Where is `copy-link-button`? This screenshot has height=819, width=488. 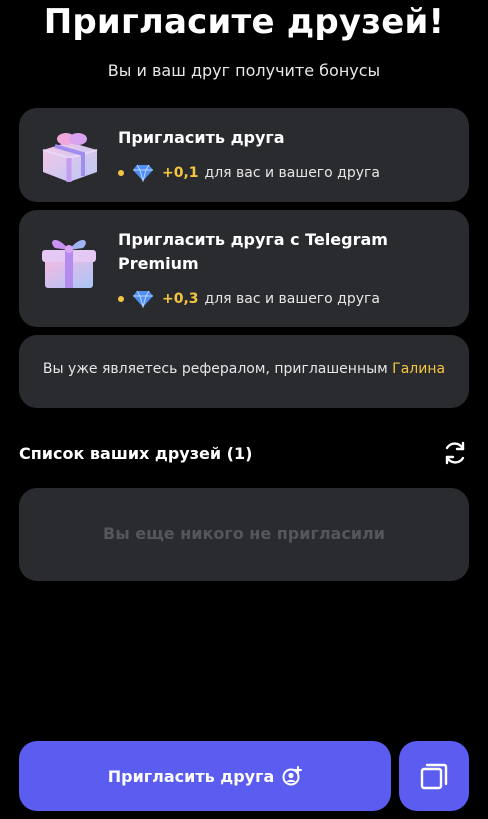 copy-link-button is located at coordinates (434, 776).